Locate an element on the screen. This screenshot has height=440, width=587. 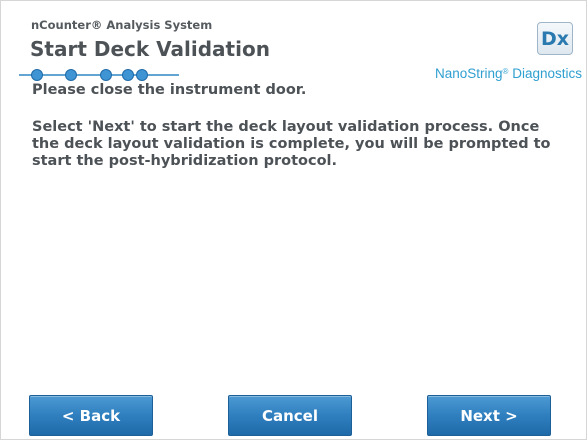
brand-logo: NanoString® Diagnostics is located at coordinates (508, 73).